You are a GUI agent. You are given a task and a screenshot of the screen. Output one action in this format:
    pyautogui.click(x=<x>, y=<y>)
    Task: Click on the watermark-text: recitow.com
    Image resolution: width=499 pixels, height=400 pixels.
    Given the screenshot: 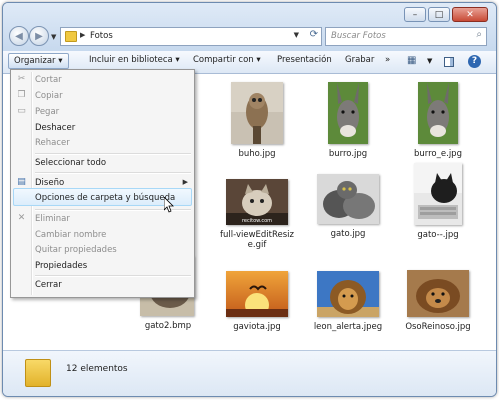 What is the action you would take?
    pyautogui.click(x=257, y=221)
    